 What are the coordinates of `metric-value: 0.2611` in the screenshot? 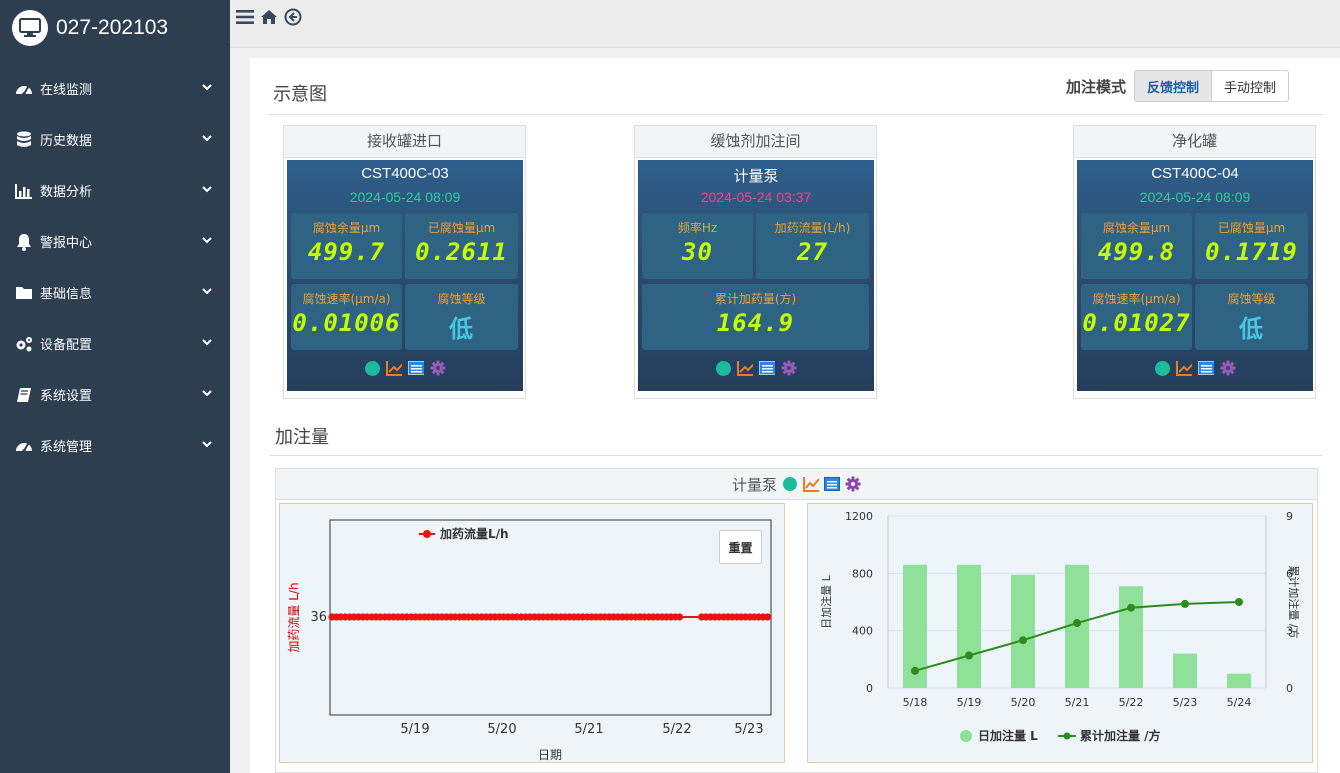 It's located at (461, 252).